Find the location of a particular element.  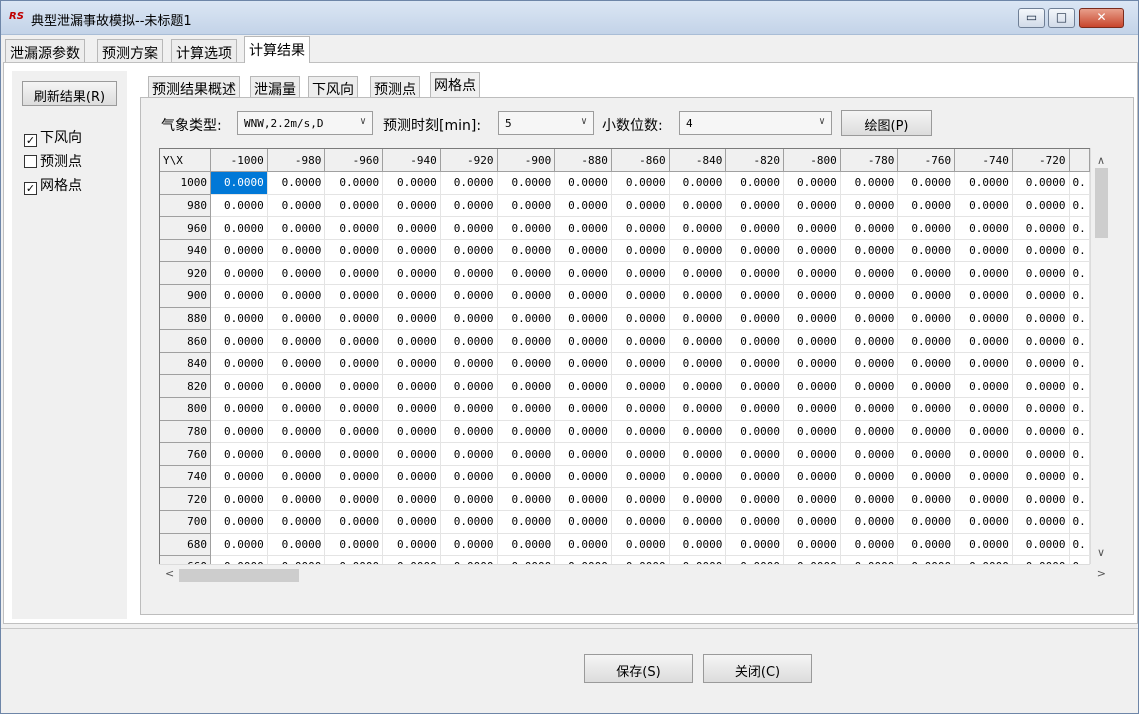

tab-grid-points: 网格点 is located at coordinates (455, 84).